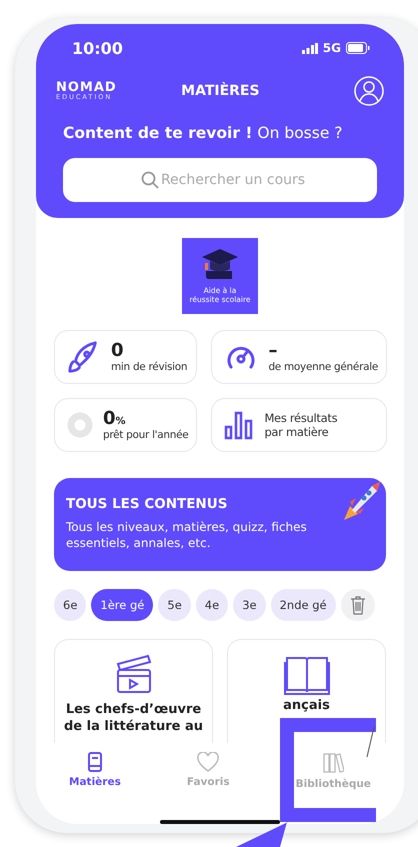 Image resolution: width=418 pixels, height=847 pixels. Describe the element at coordinates (299, 357) in the screenshot. I see `stat-card: – de moyenne générale` at that location.